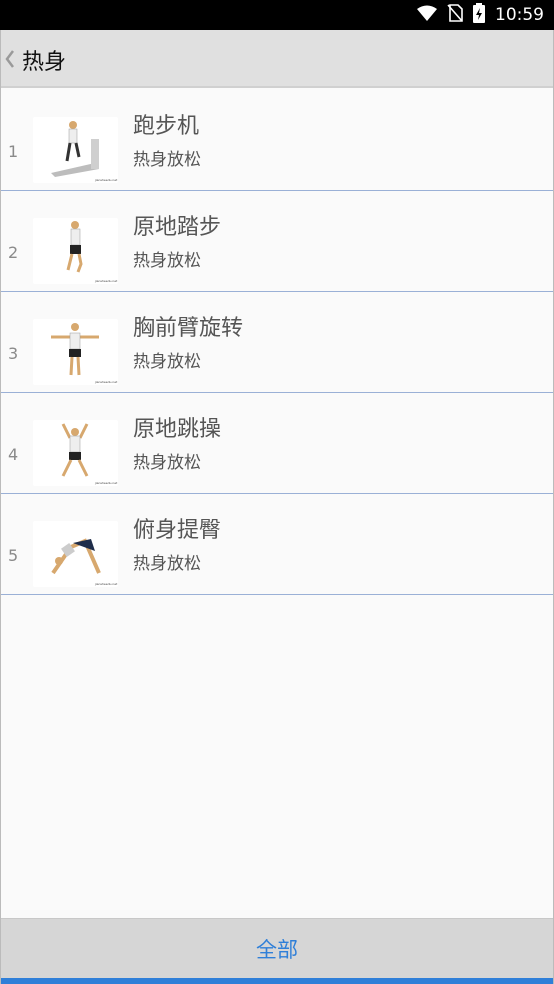 This screenshot has height=984, width=554. What do you see at coordinates (177, 227) in the screenshot?
I see `item-title: 原地踏步` at bounding box center [177, 227].